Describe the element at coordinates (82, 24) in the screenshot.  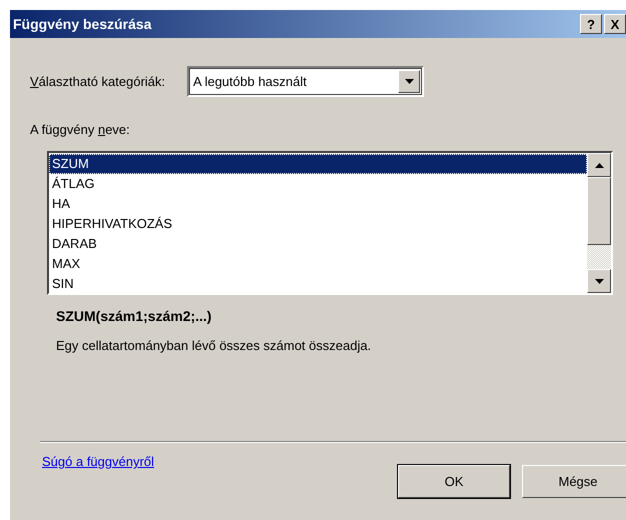
I see `window-title: Függvény beszúrása` at that location.